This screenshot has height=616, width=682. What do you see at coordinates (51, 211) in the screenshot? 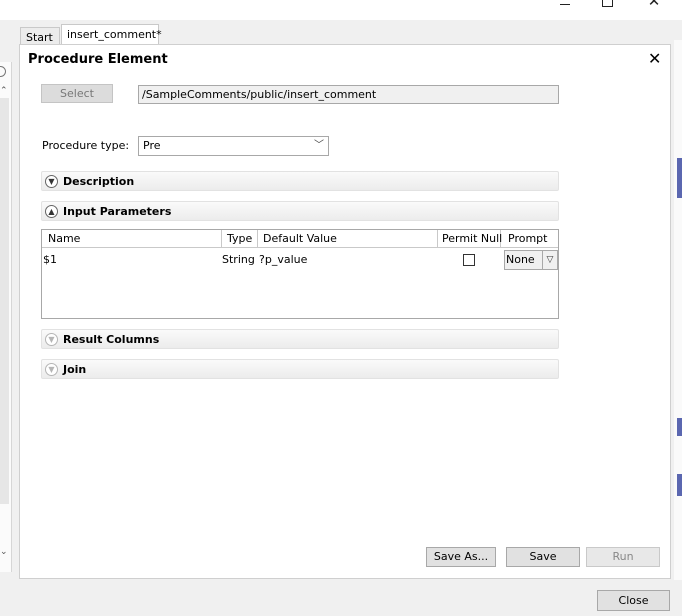
I see `collapse-chevron-icon: ▲` at bounding box center [51, 211].